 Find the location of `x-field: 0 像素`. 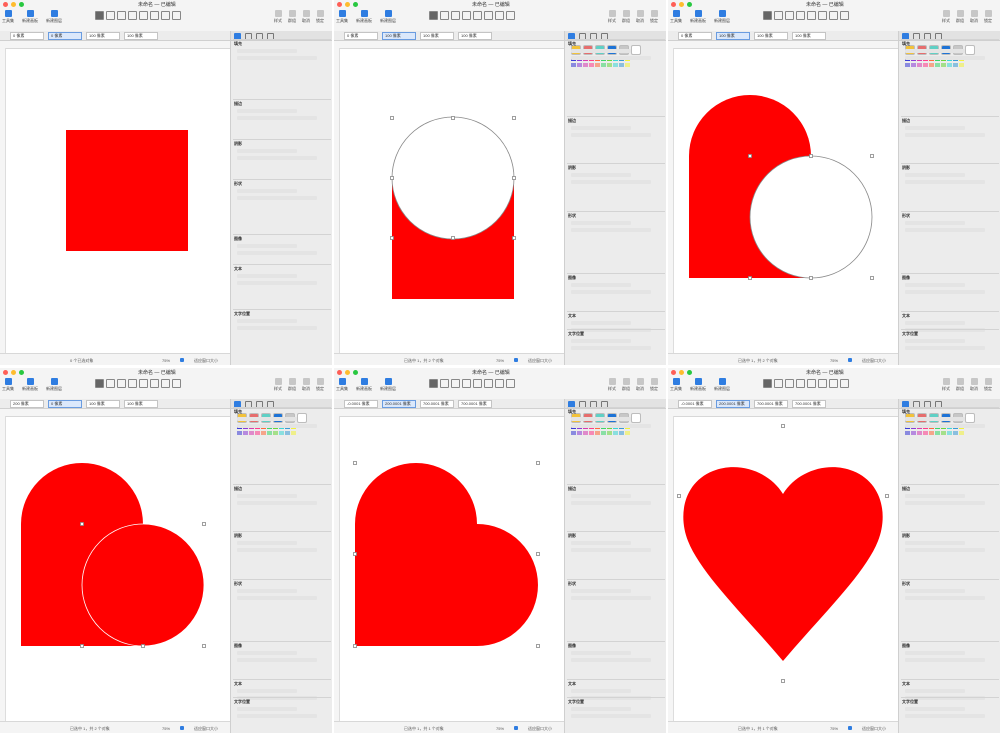

x-field: 0 像素 is located at coordinates (361, 36).